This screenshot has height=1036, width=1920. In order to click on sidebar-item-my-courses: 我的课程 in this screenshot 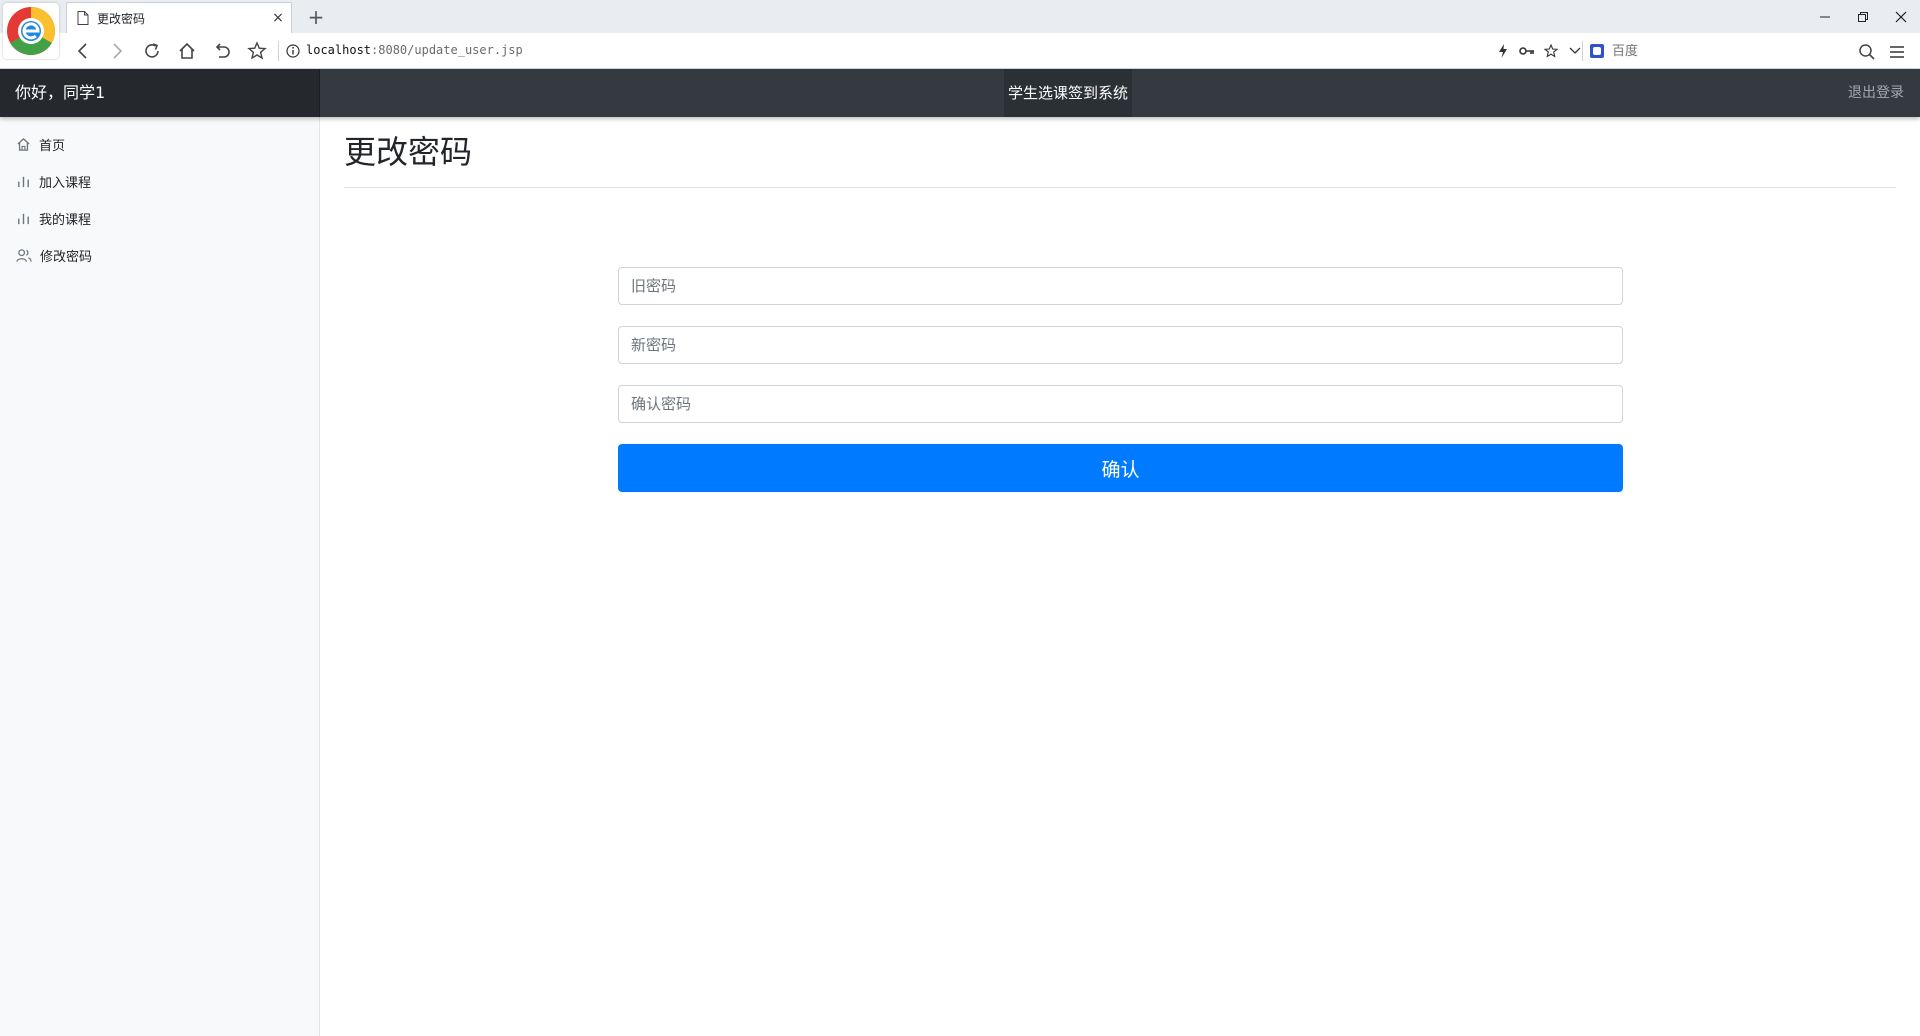, I will do `click(53, 218)`.